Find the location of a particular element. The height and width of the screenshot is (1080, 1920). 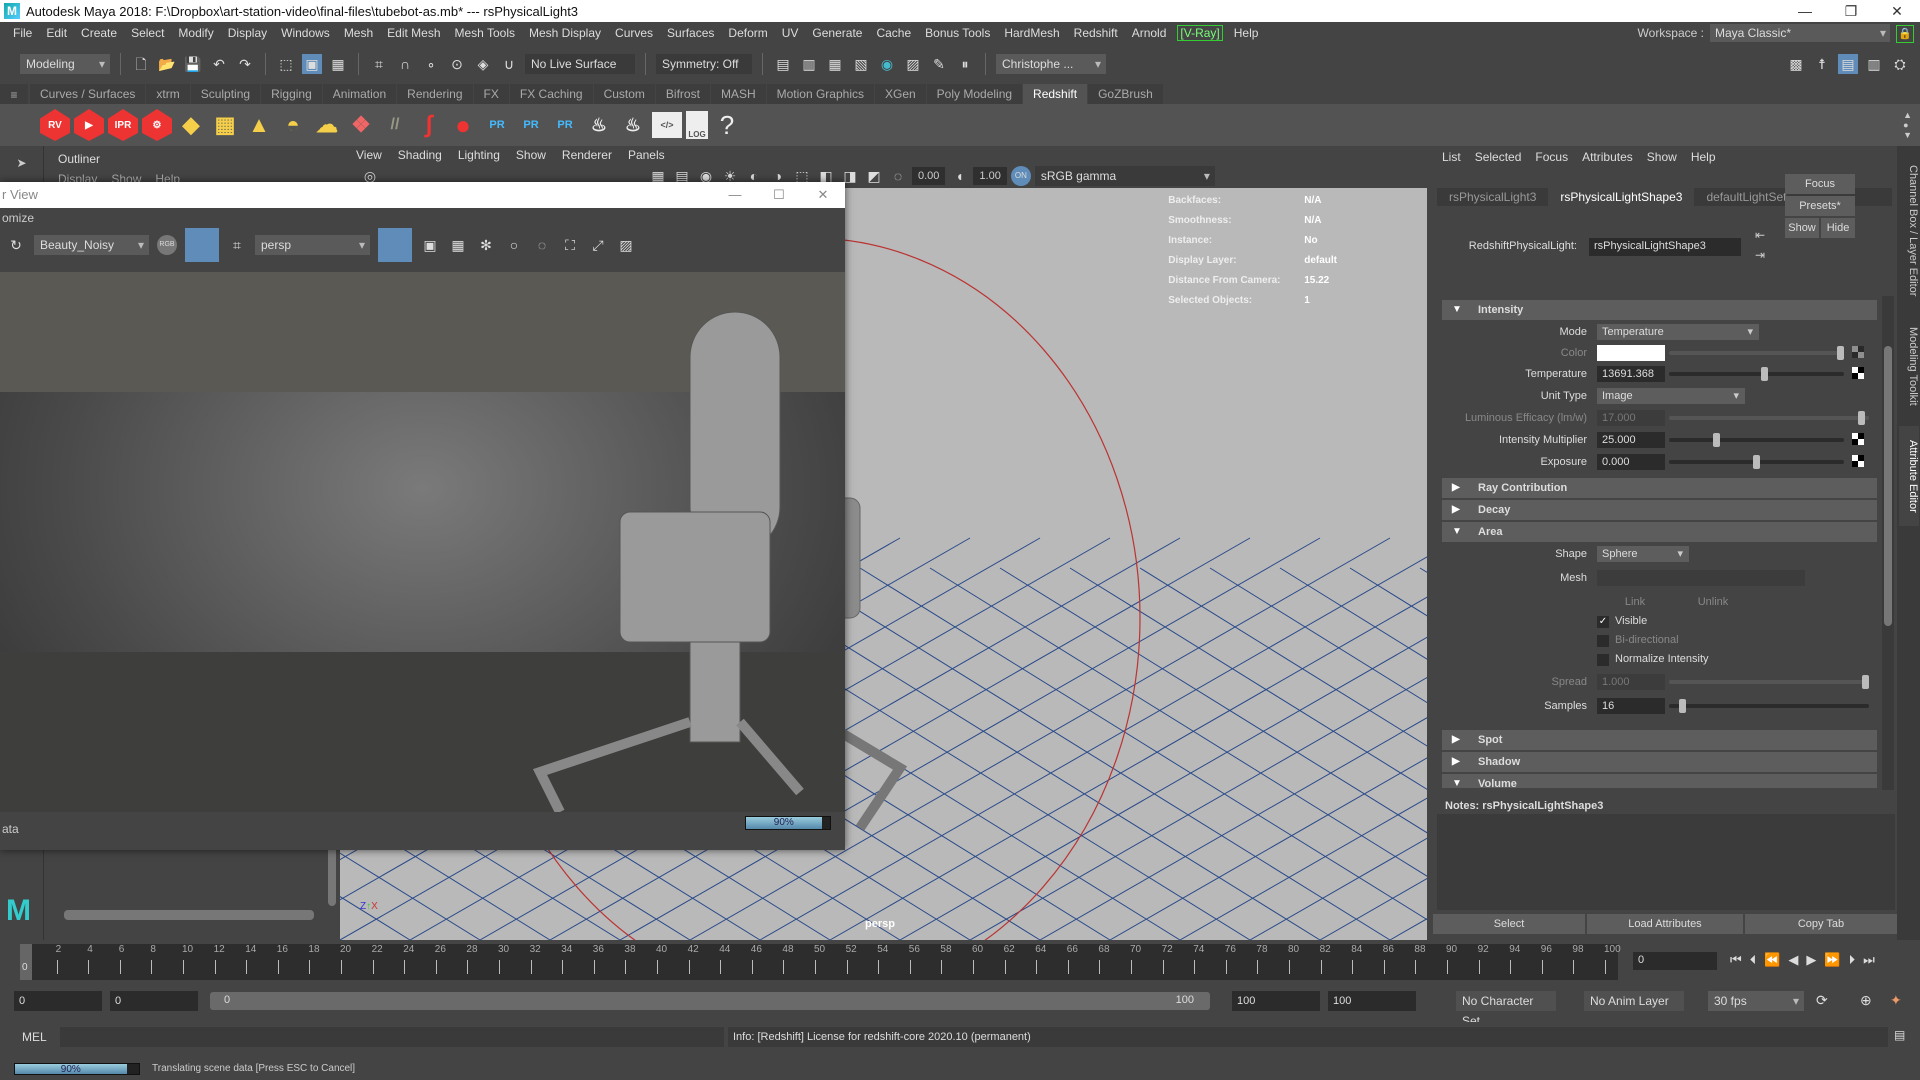

mesh-field is located at coordinates (1701, 578).